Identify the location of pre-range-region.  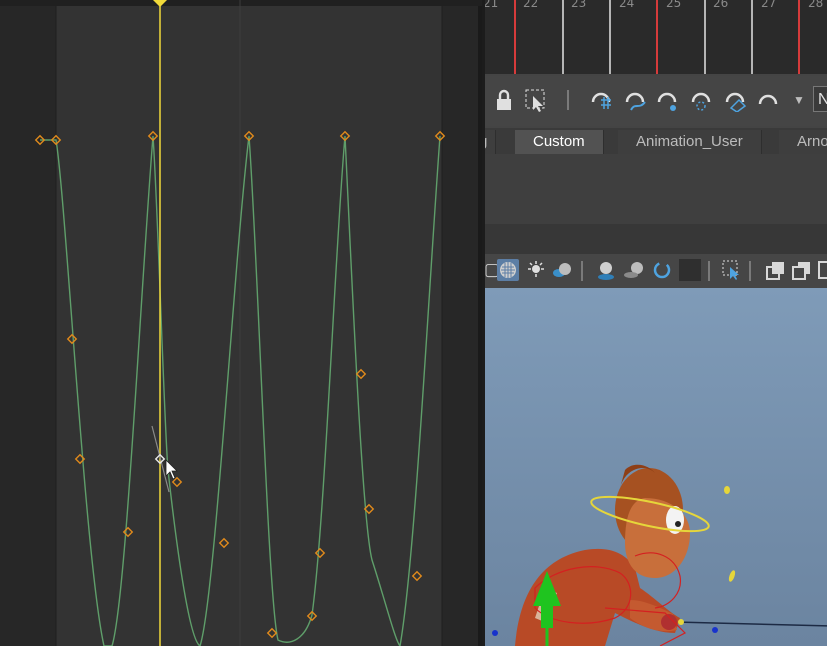
(28, 323).